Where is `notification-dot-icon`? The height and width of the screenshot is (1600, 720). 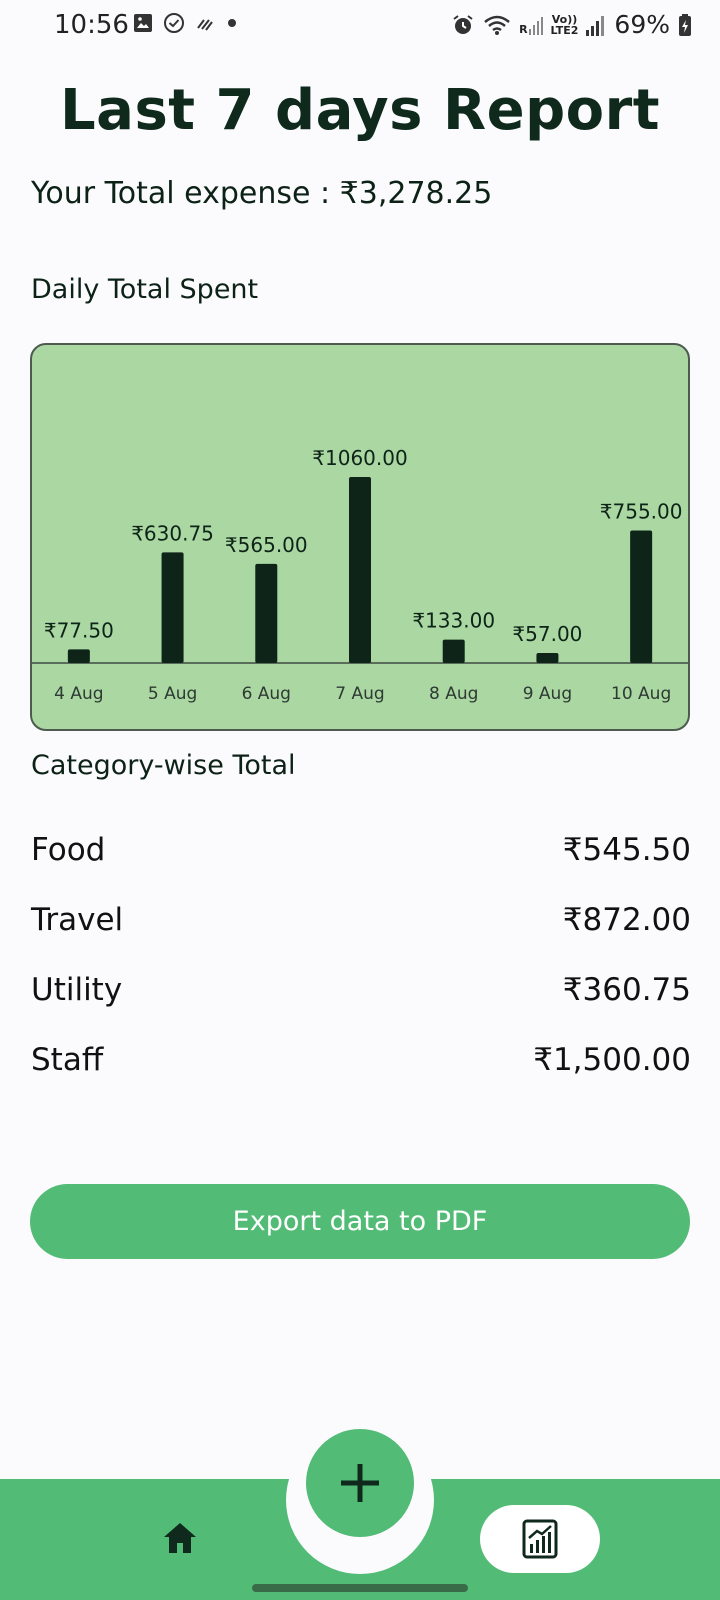
notification-dot-icon is located at coordinates (232, 23).